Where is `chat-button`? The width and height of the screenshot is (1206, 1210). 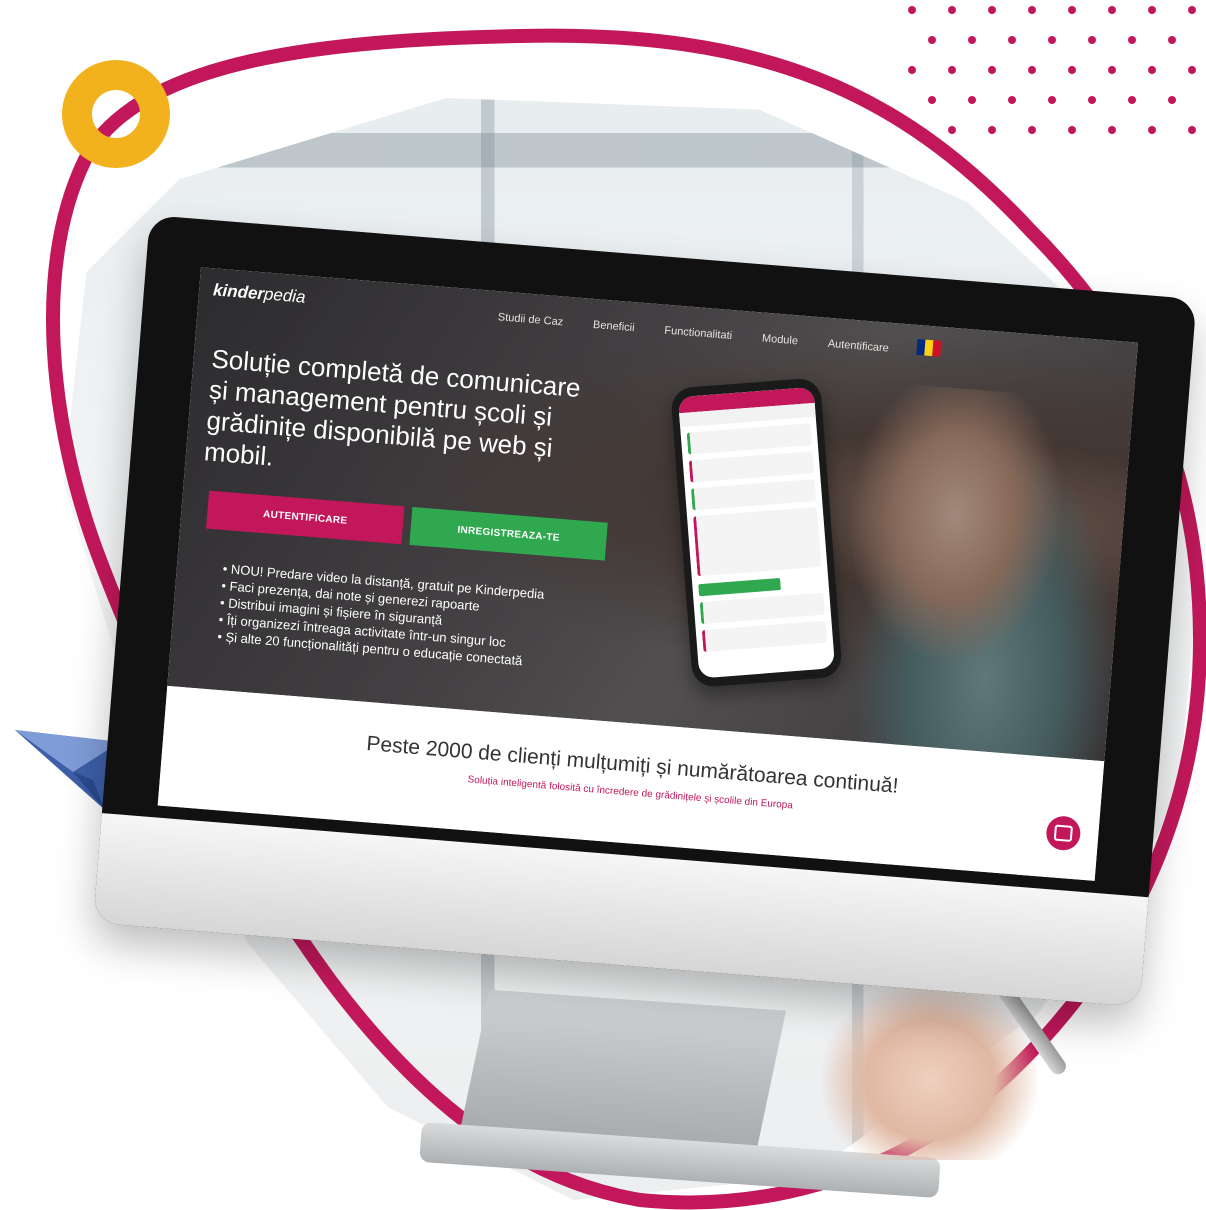 chat-button is located at coordinates (1063, 833).